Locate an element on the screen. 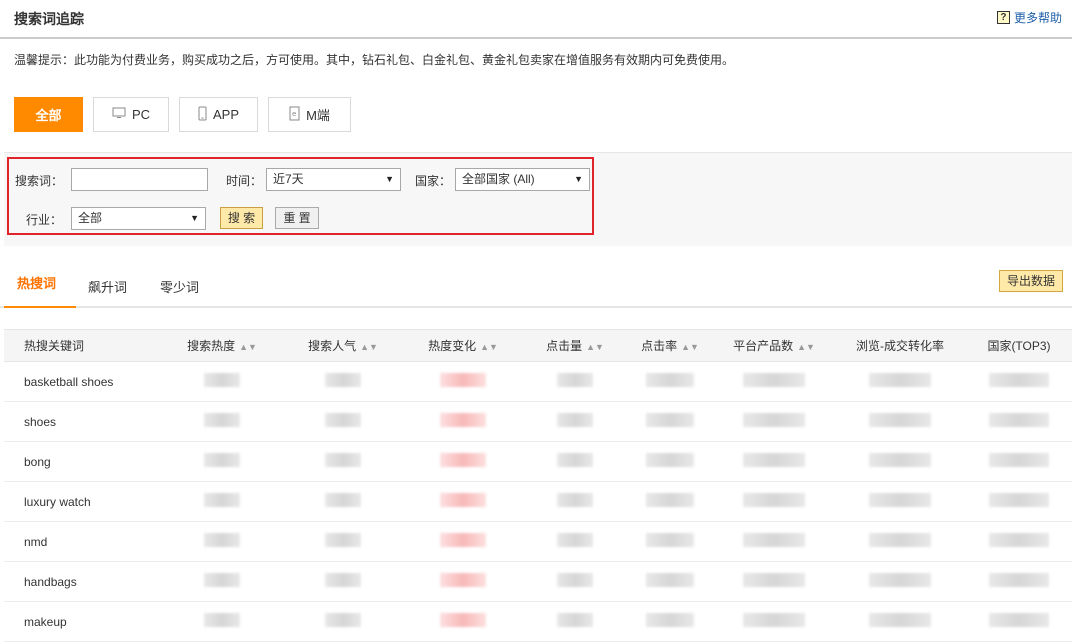 Image resolution: width=1088 pixels, height=644 pixels. col-clicks: 点击量 ▲▼ is located at coordinates (575, 345).